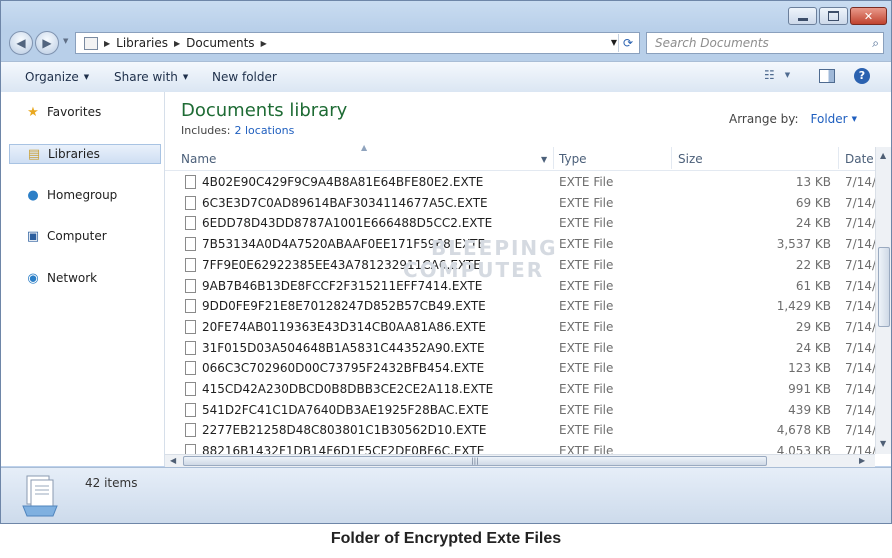 The width and height of the screenshot is (892, 558). Describe the element at coordinates (827, 76) in the screenshot. I see `preview-pane-icon` at that location.